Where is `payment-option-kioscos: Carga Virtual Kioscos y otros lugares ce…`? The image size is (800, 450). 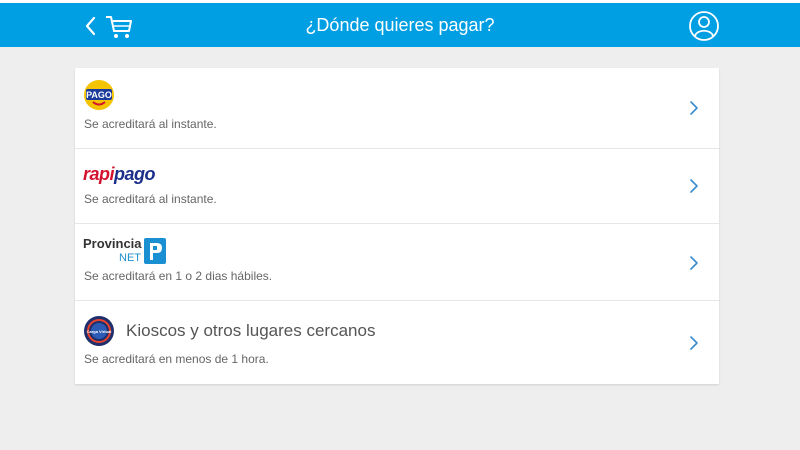
payment-option-kioscos: Carga Virtual Kioscos y otros lugares ce… is located at coordinates (397, 342).